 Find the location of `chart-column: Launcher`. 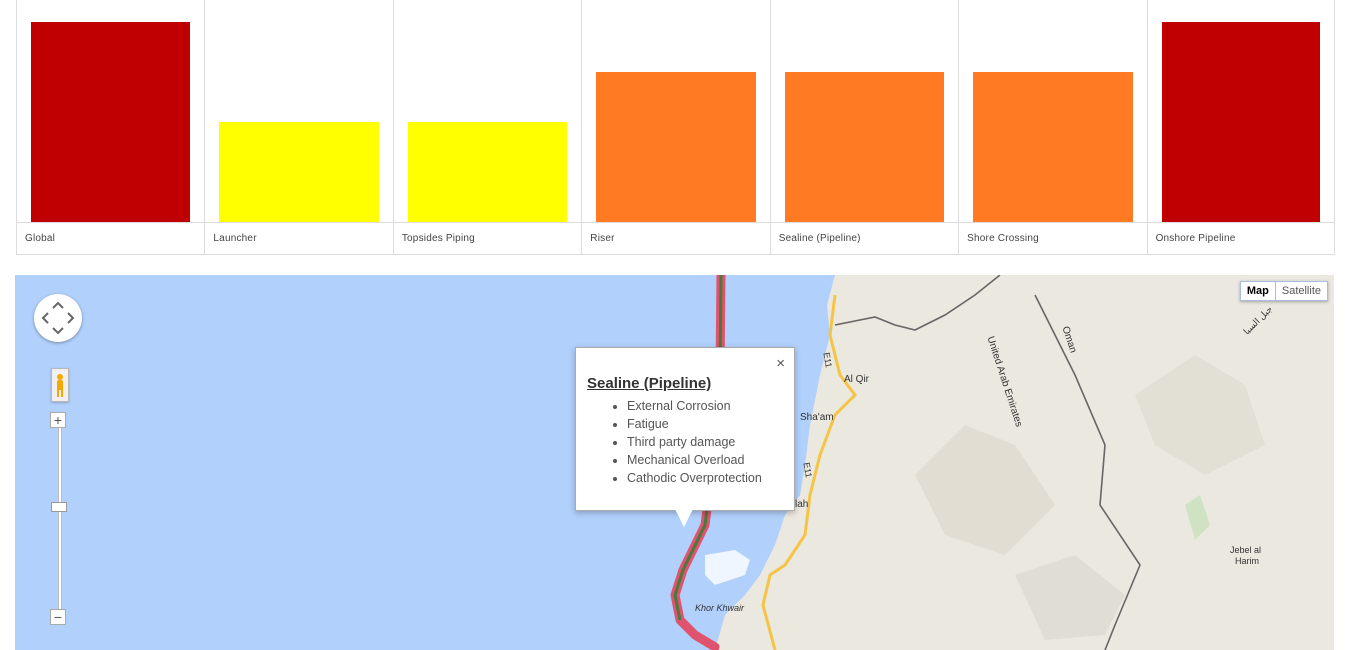

chart-column: Launcher is located at coordinates (298, 127).